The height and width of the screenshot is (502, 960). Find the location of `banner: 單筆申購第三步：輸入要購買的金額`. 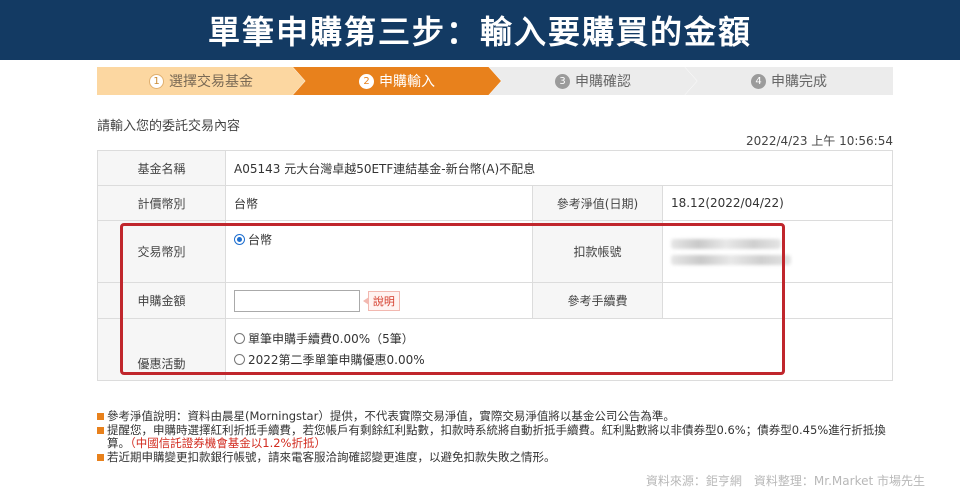

banner: 單筆申購第三步：輸入要購買的金額 is located at coordinates (480, 30).